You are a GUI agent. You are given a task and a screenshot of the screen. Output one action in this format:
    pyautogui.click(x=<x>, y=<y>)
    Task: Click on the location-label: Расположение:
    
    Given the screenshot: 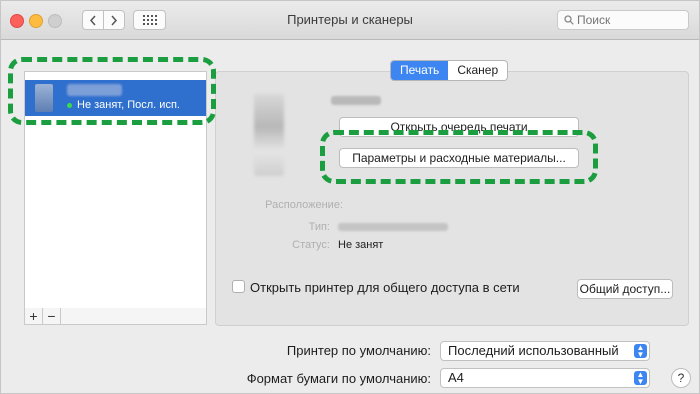 What is the action you would take?
    pyautogui.click(x=304, y=205)
    